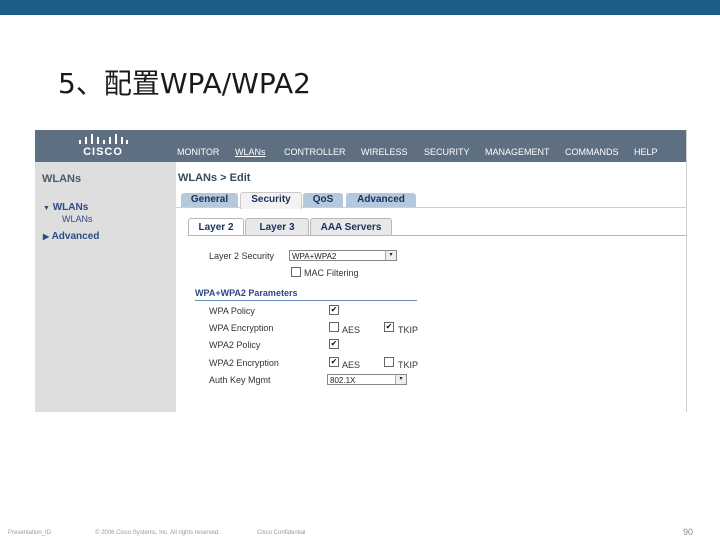  What do you see at coordinates (306, 300) in the screenshot?
I see `section-divider` at bounding box center [306, 300].